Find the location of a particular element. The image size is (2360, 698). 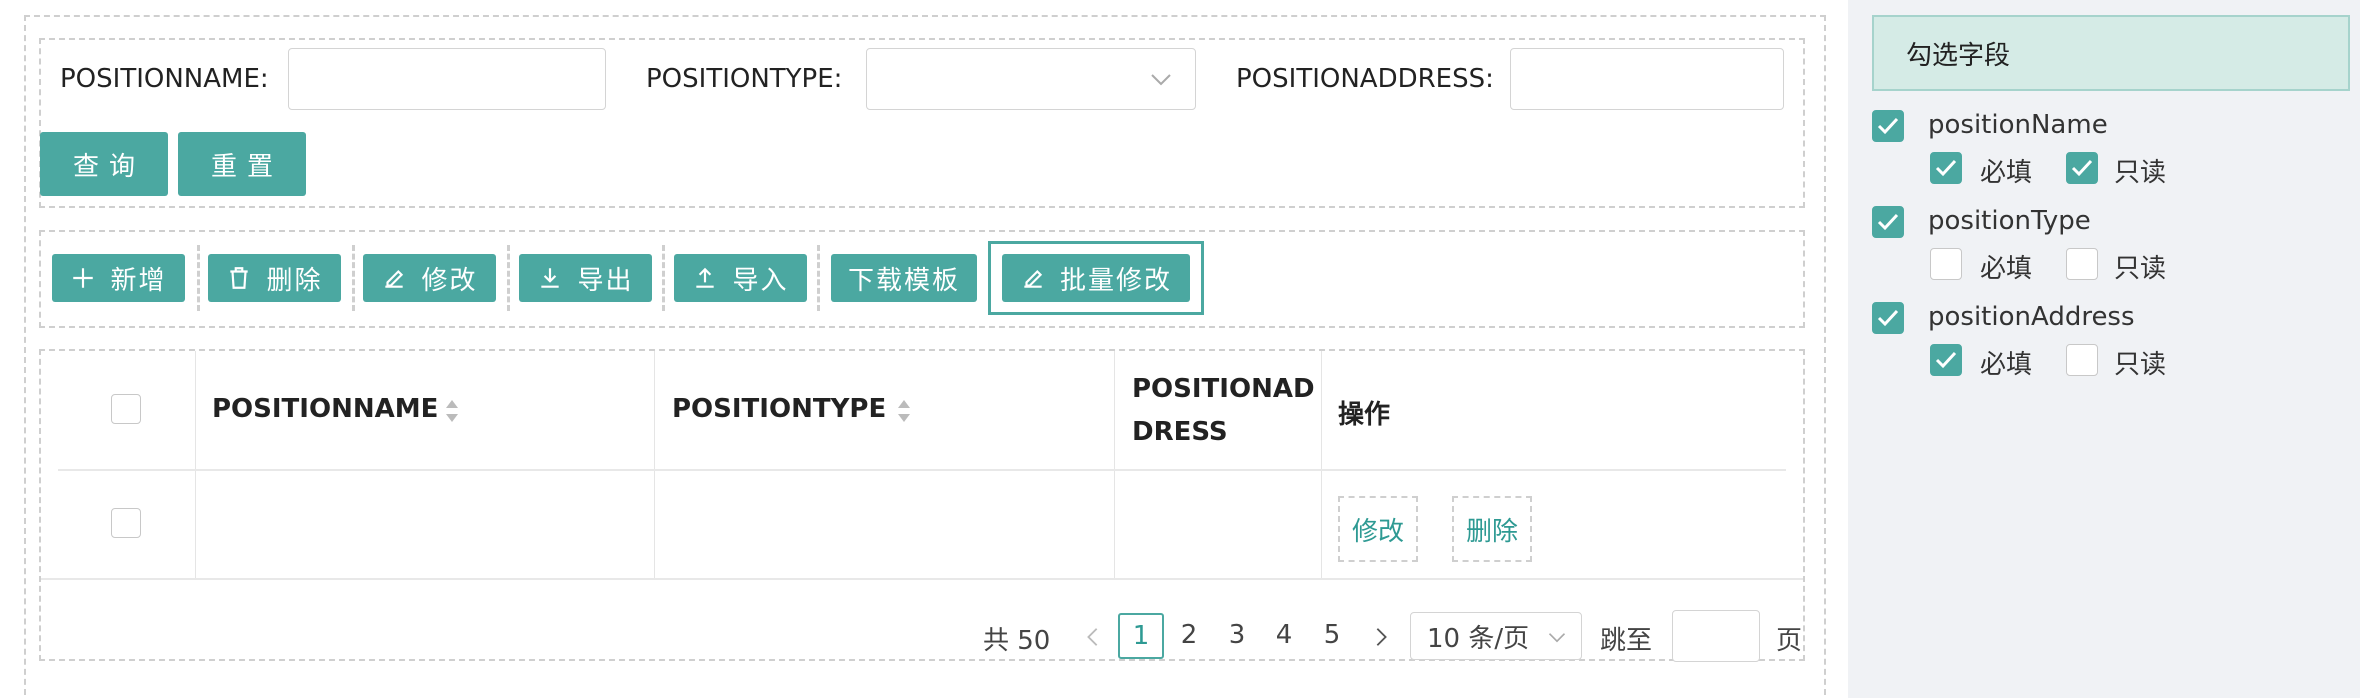

query-button: 查询 is located at coordinates (104, 164).